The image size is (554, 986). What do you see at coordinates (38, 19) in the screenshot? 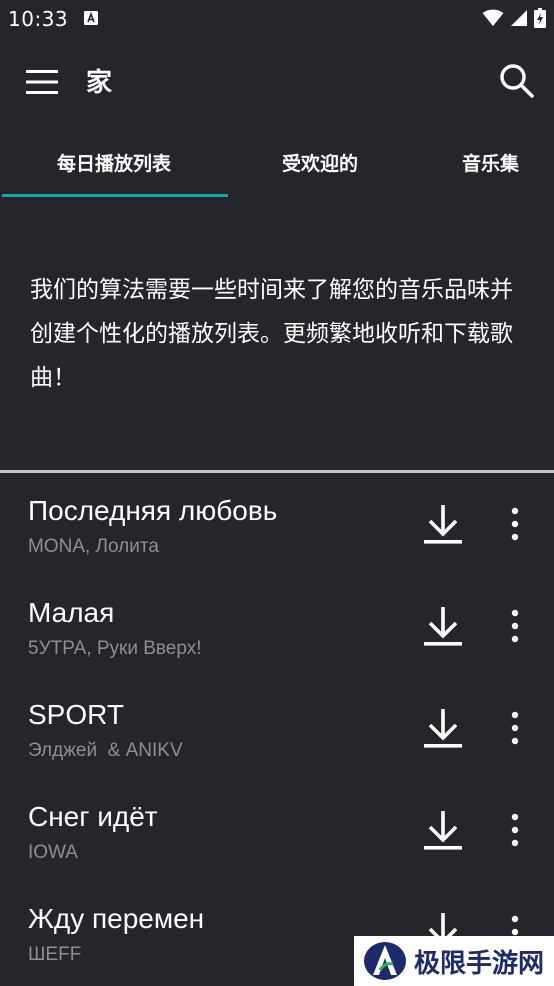
I see `status-time: 10:33` at bounding box center [38, 19].